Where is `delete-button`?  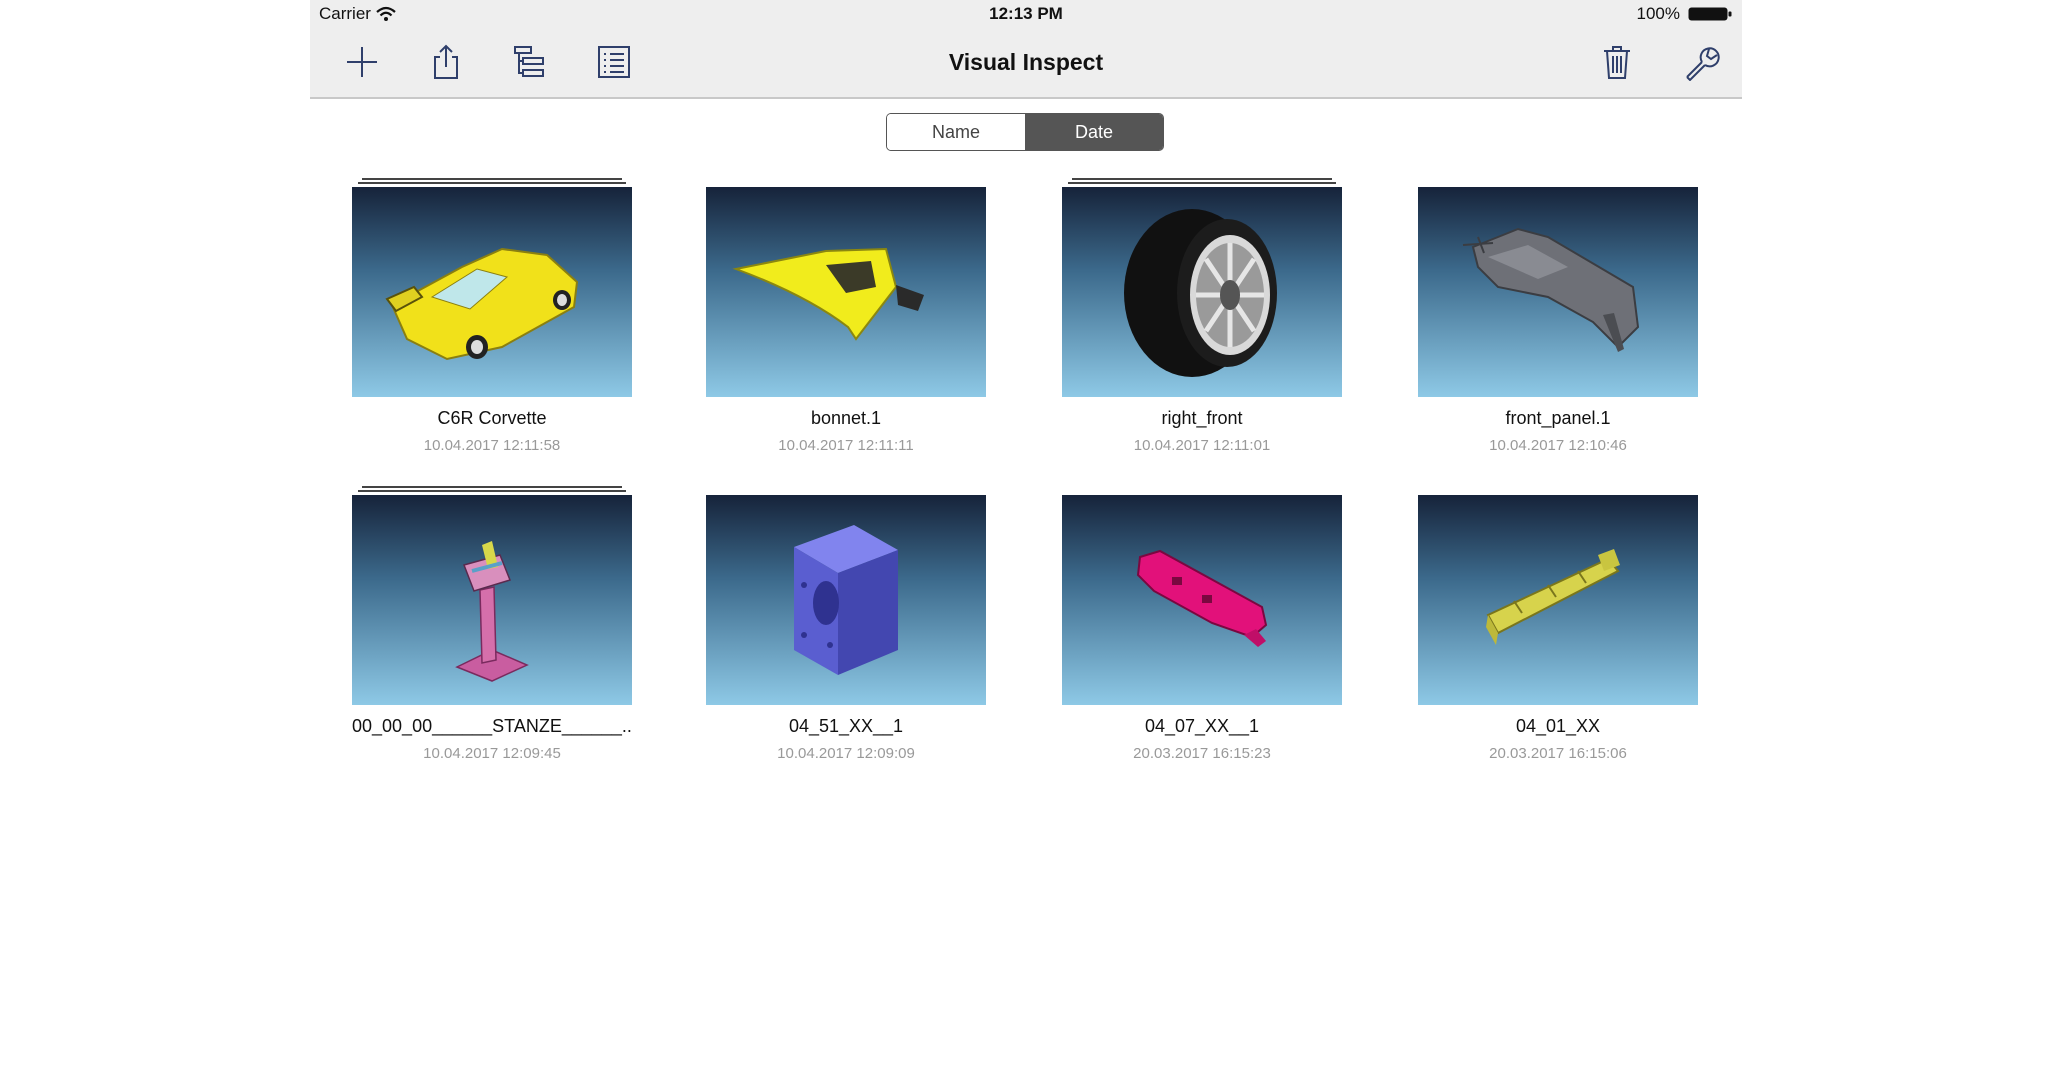
delete-button is located at coordinates (1617, 62).